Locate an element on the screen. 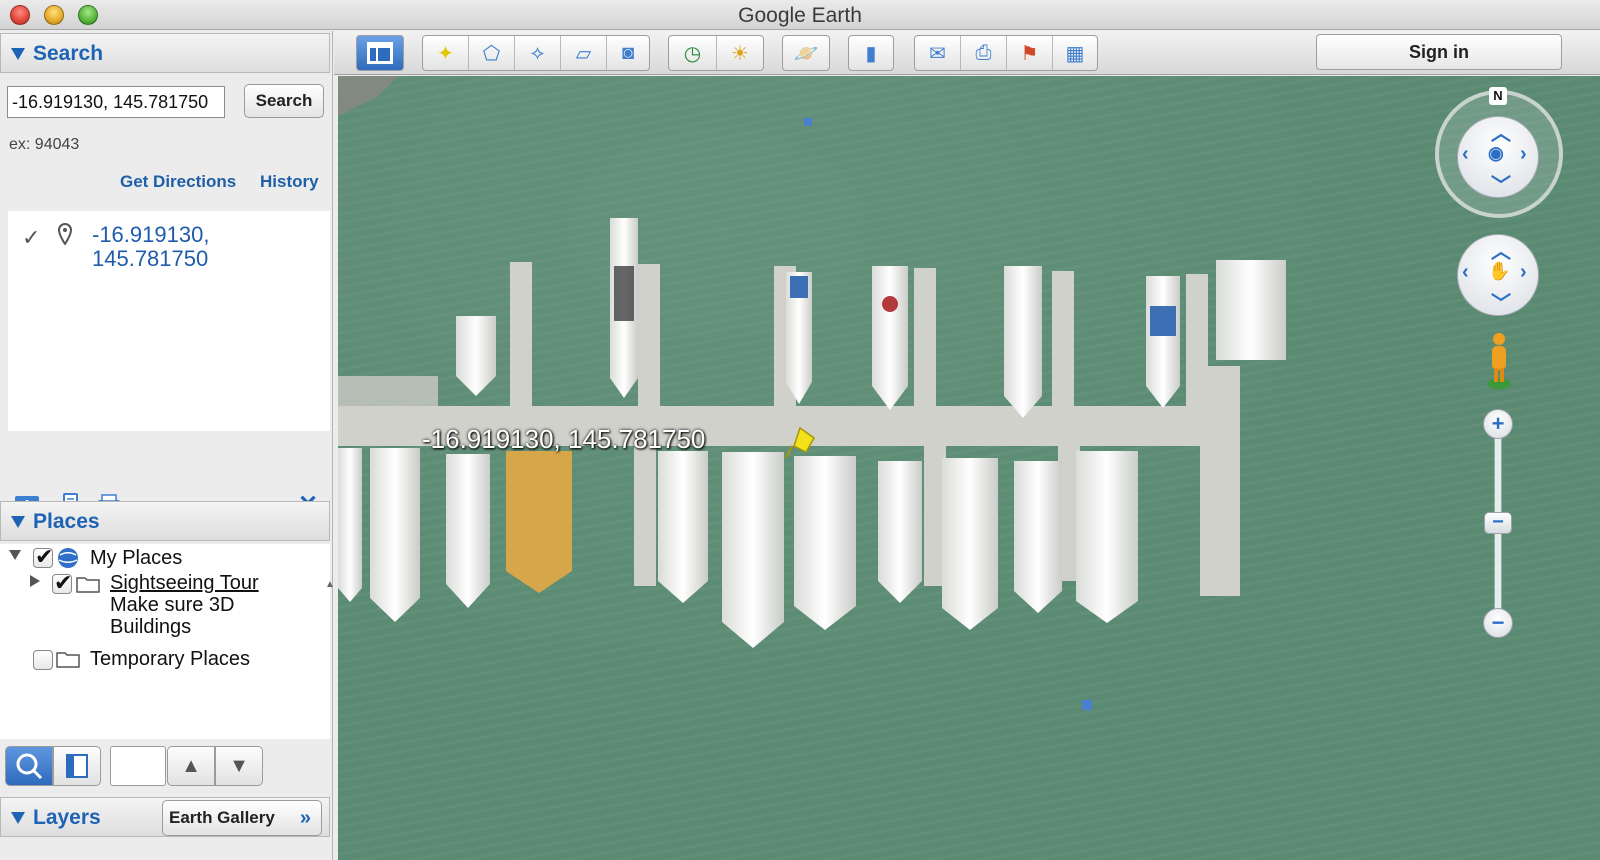  places-panel-header: Places is located at coordinates (165, 521).